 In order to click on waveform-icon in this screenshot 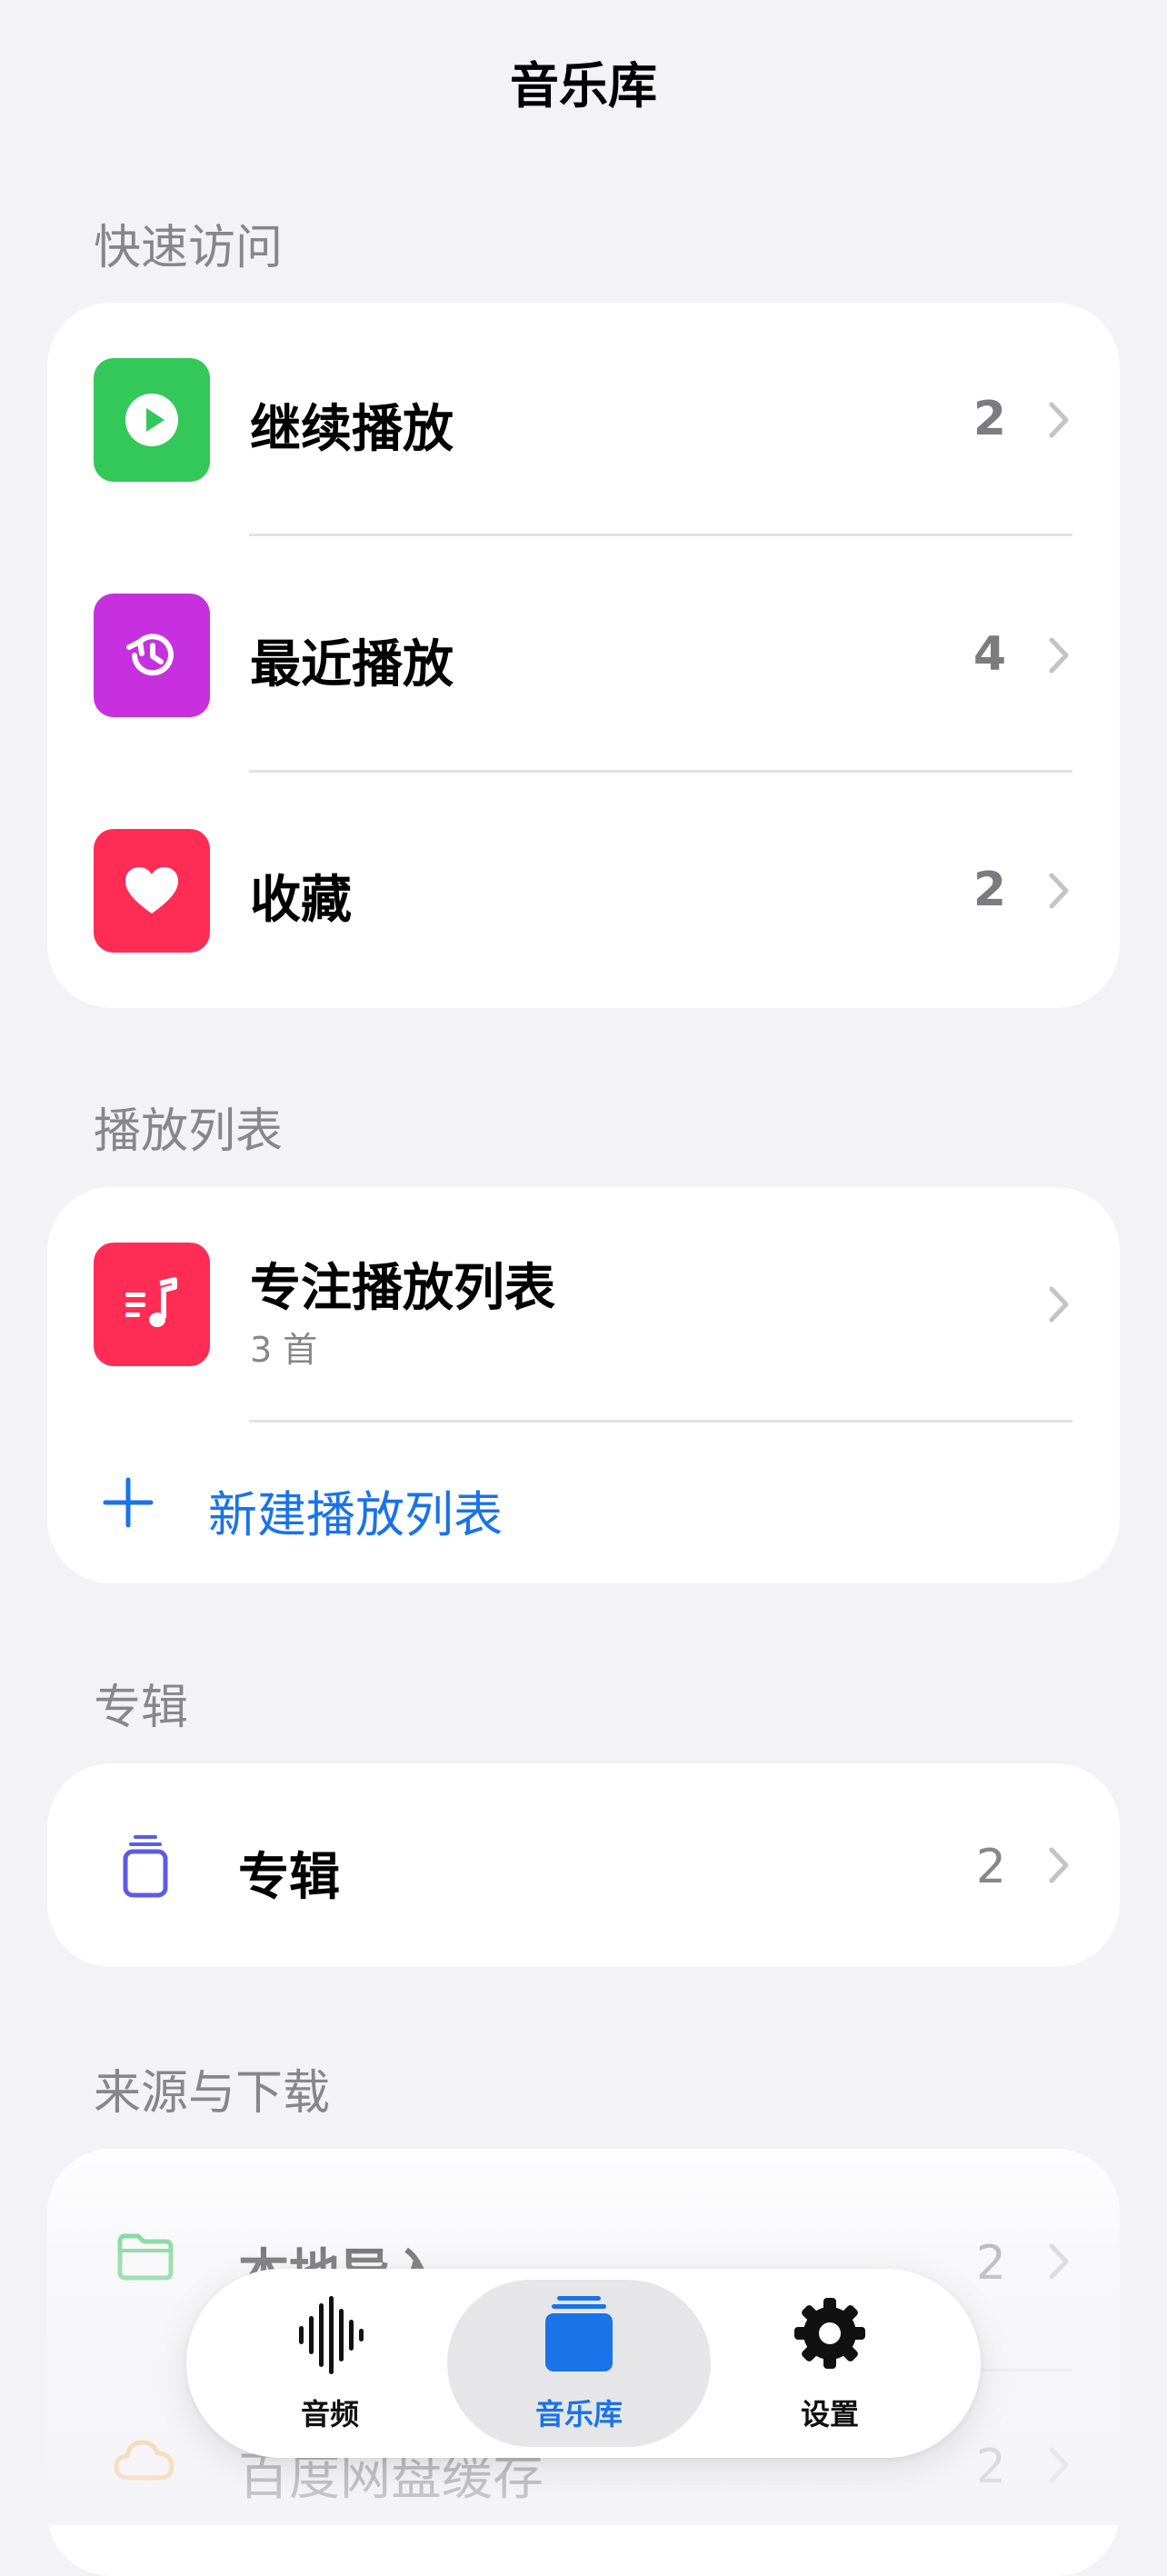, I will do `click(330, 2335)`.